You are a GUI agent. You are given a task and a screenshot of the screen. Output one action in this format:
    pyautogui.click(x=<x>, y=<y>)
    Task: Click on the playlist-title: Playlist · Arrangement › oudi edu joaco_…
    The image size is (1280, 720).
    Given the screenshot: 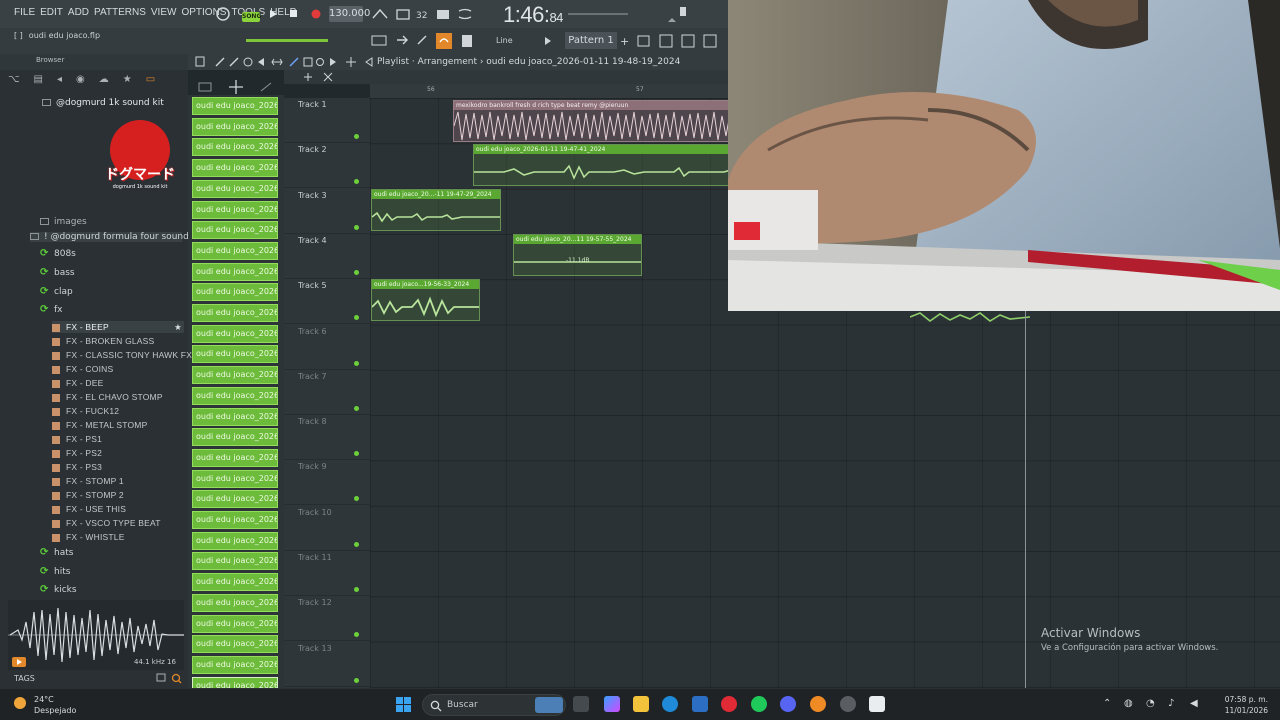 What is the action you would take?
    pyautogui.click(x=528, y=62)
    